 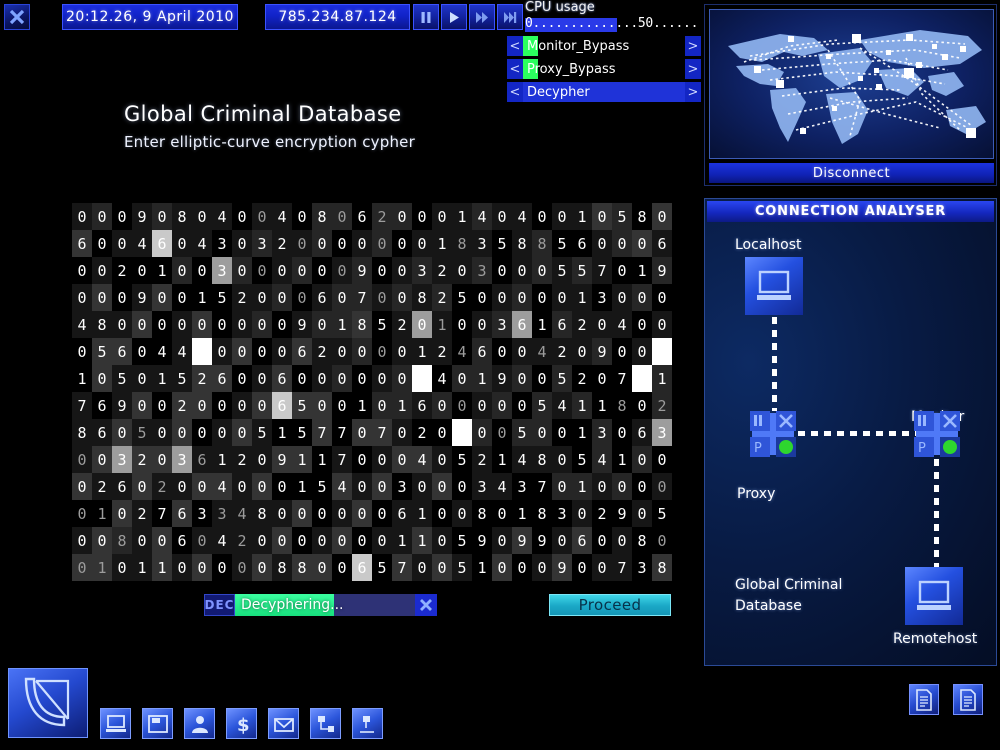 I want to click on fast-forward-button, so click(x=482, y=17).